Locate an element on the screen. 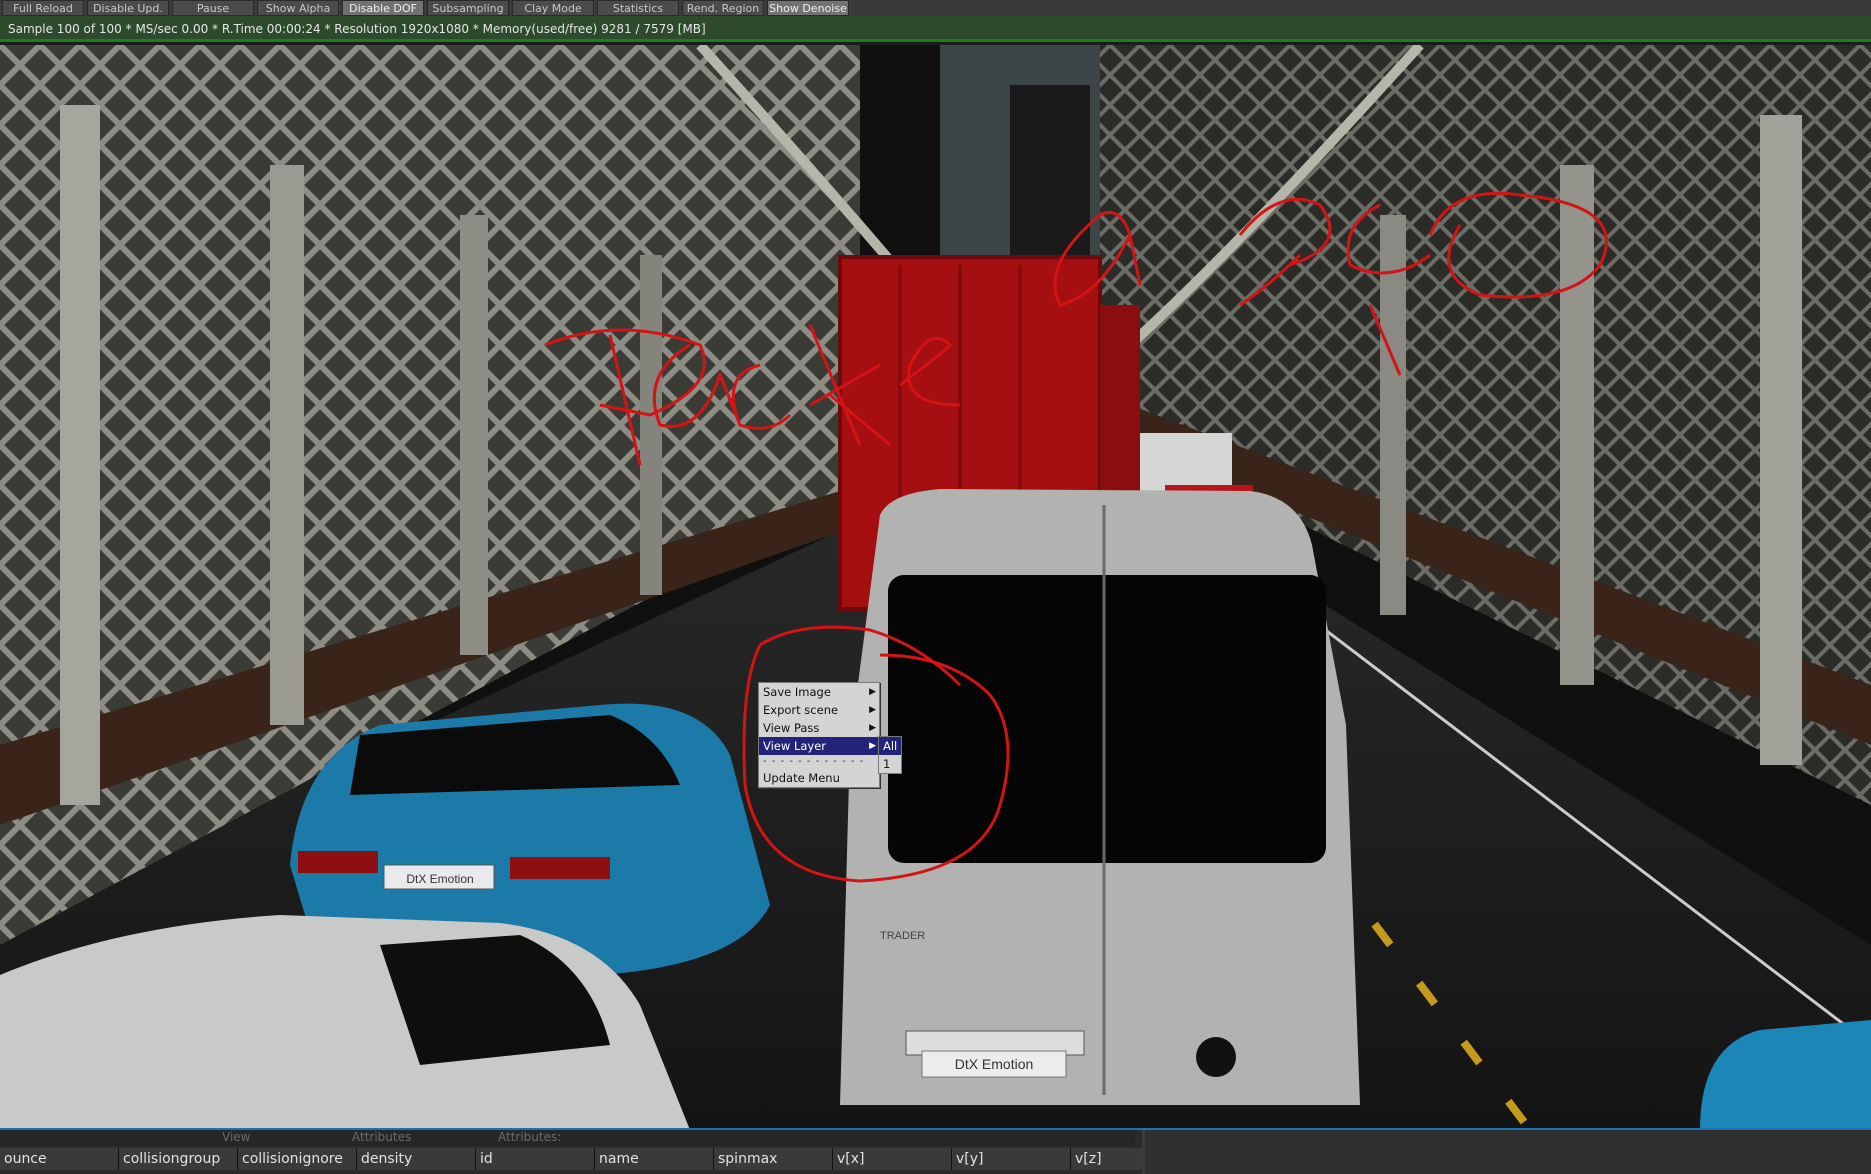 The height and width of the screenshot is (1174, 1871). van-plate-text: DtX Emotion is located at coordinates (994, 1064).